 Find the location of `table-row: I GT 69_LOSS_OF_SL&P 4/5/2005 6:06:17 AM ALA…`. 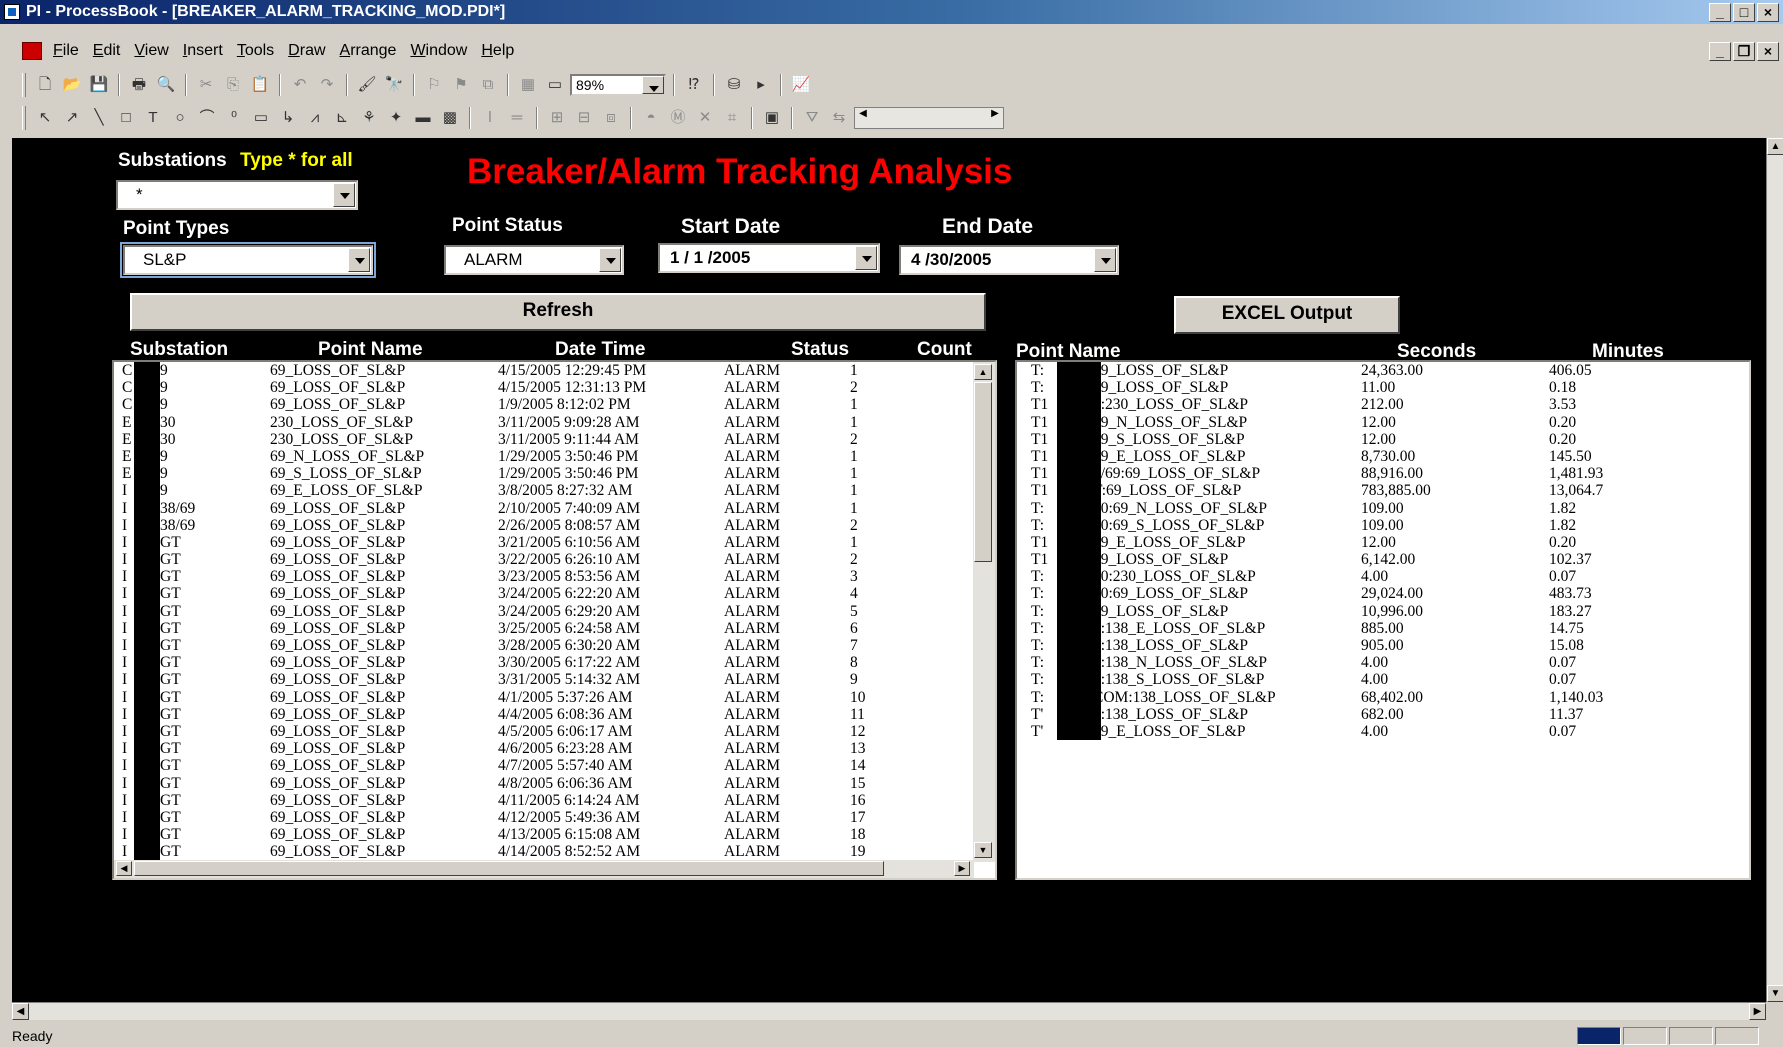

table-row: I GT 69_LOSS_OF_SL&P 4/5/2005 6:06:17 AM ALA… is located at coordinates (544, 731).